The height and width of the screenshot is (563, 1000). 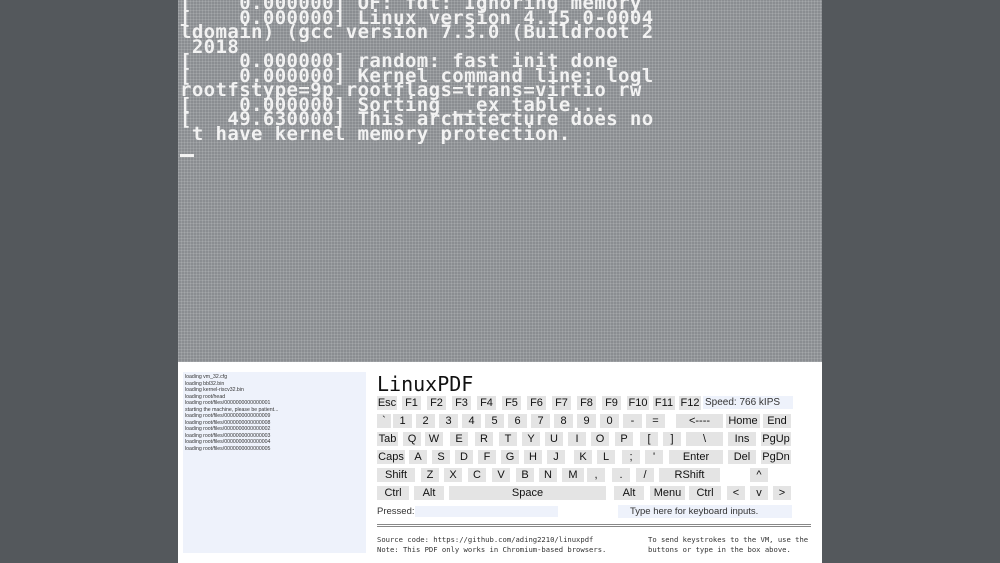 I want to click on key-equals: =, so click(x=655, y=421).